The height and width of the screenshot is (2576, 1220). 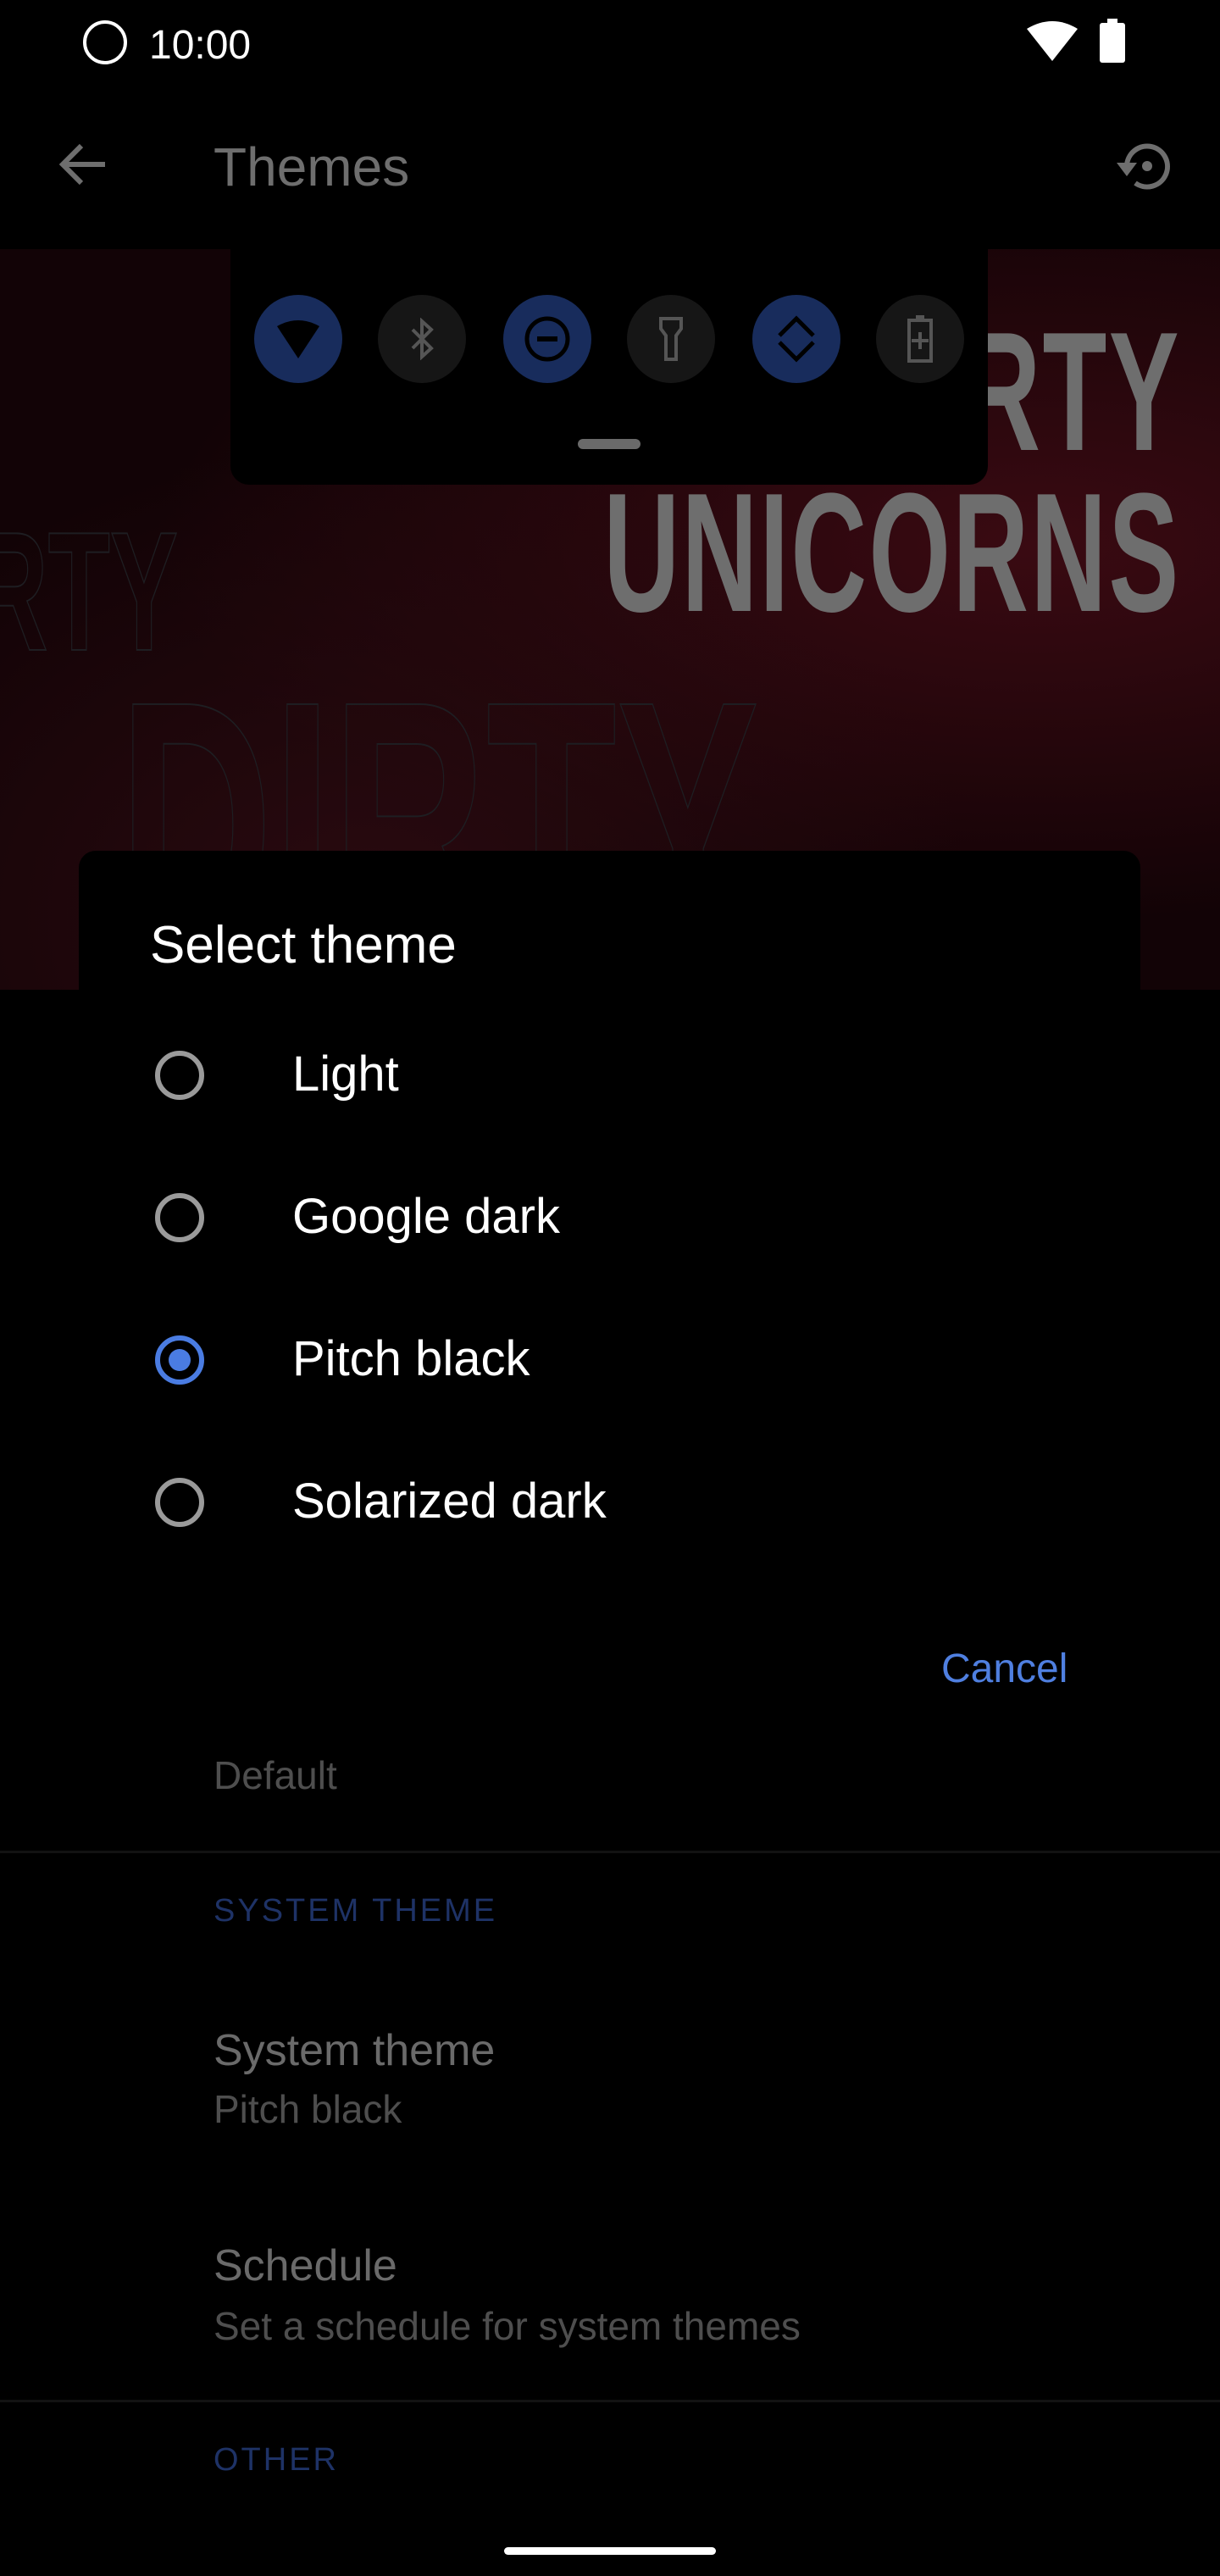 I want to click on option-label: Pitch black, so click(x=411, y=1358).